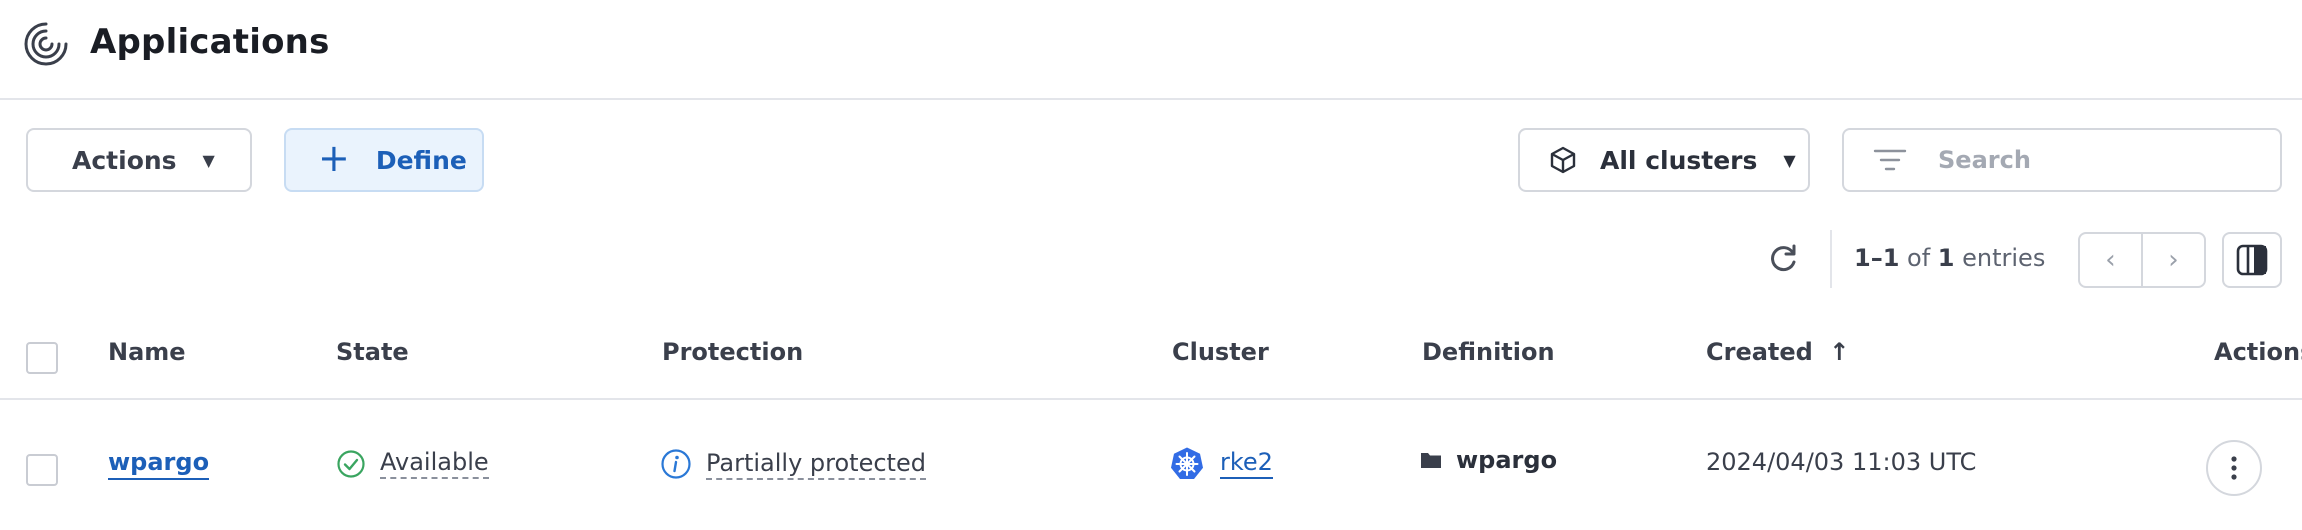 Image resolution: width=2302 pixels, height=530 pixels. I want to click on definition-label: wpargo, so click(1507, 460).